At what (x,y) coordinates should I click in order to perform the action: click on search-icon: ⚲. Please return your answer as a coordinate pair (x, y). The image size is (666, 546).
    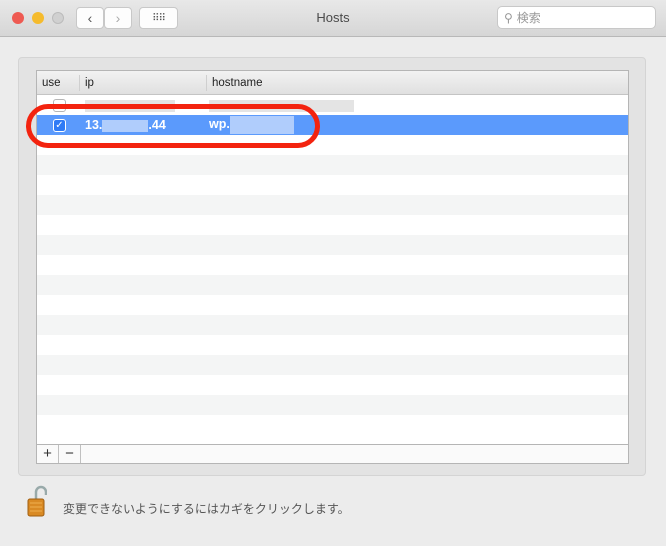
    Looking at the image, I should click on (508, 17).